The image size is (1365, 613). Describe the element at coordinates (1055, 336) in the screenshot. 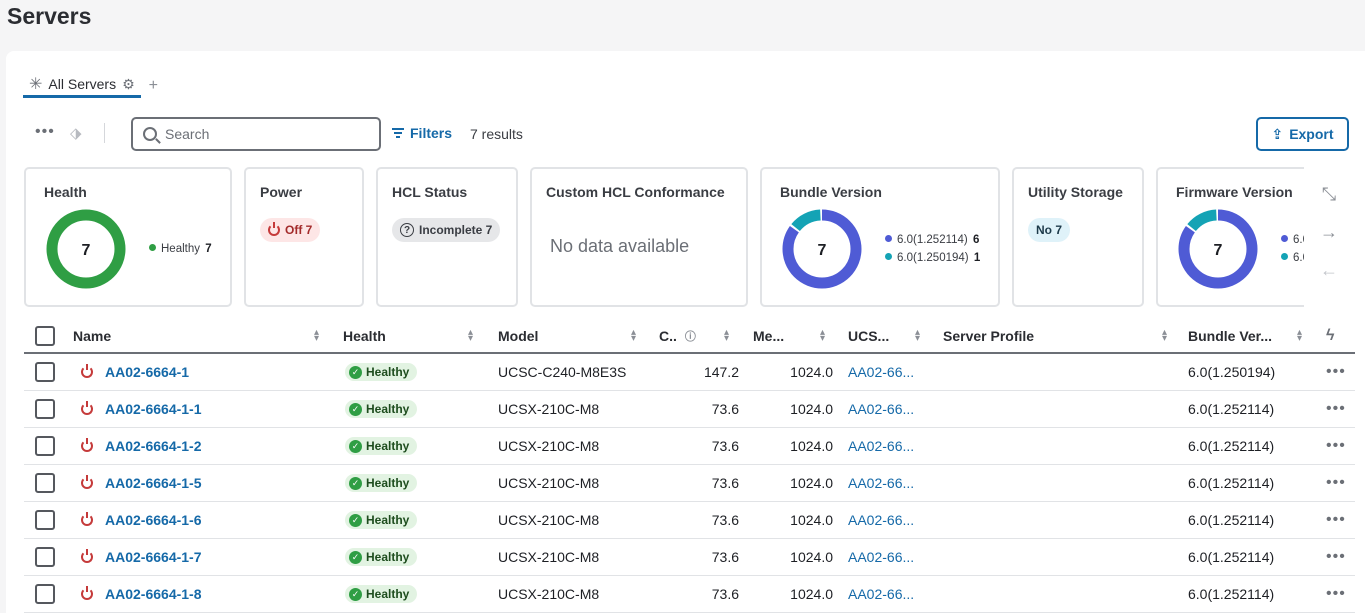

I see `header-server-profile: Server Profile ▴ ▾` at that location.